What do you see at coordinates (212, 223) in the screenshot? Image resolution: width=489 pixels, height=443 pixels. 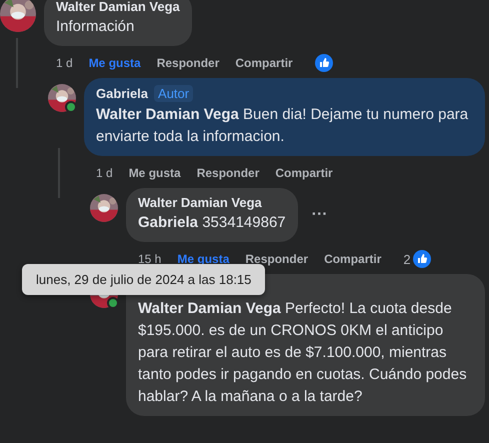 I see `comment-text: Gabriela 3534149867` at bounding box center [212, 223].